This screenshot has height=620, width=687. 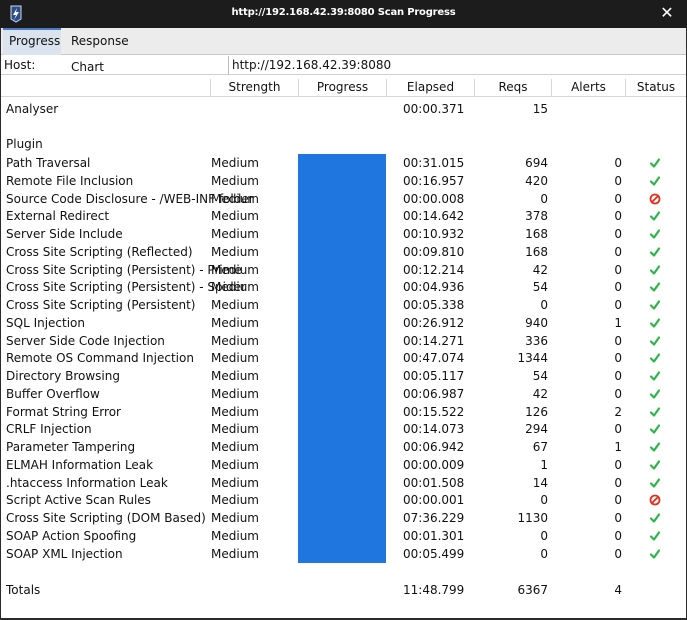 I want to click on tab-progress: Progress, so click(x=32, y=41).